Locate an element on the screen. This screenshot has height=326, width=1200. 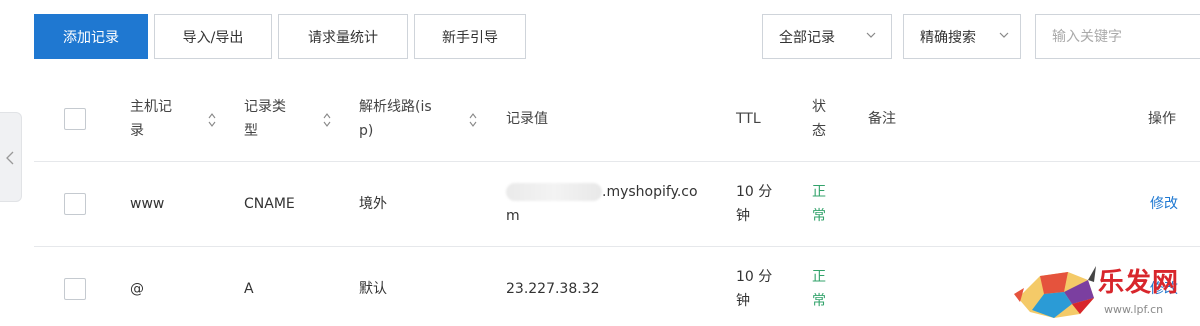
header-host: 主机记 录 is located at coordinates (151, 119).